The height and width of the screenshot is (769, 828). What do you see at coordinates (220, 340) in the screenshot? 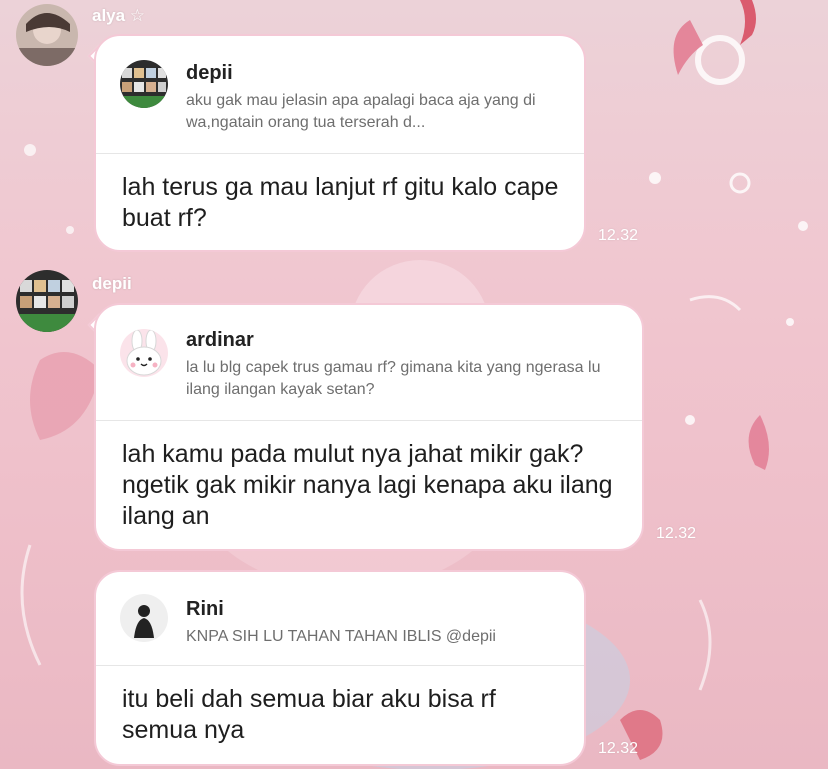
I see `reply-author-name: ardinar` at bounding box center [220, 340].